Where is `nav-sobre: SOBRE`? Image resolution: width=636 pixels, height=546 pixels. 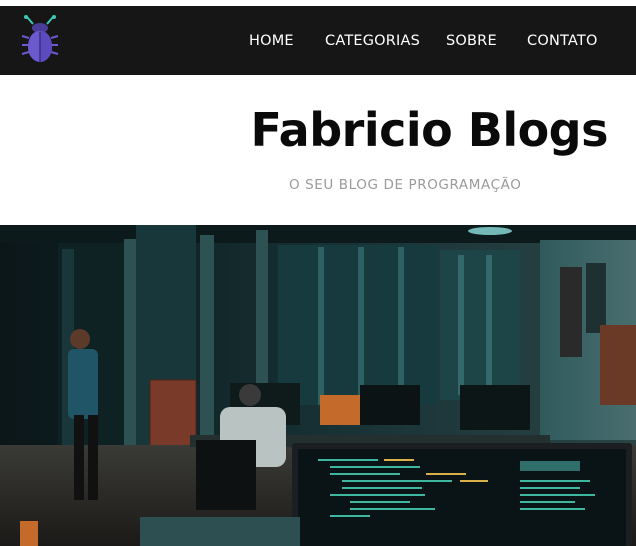 nav-sobre: SOBRE is located at coordinates (471, 41).